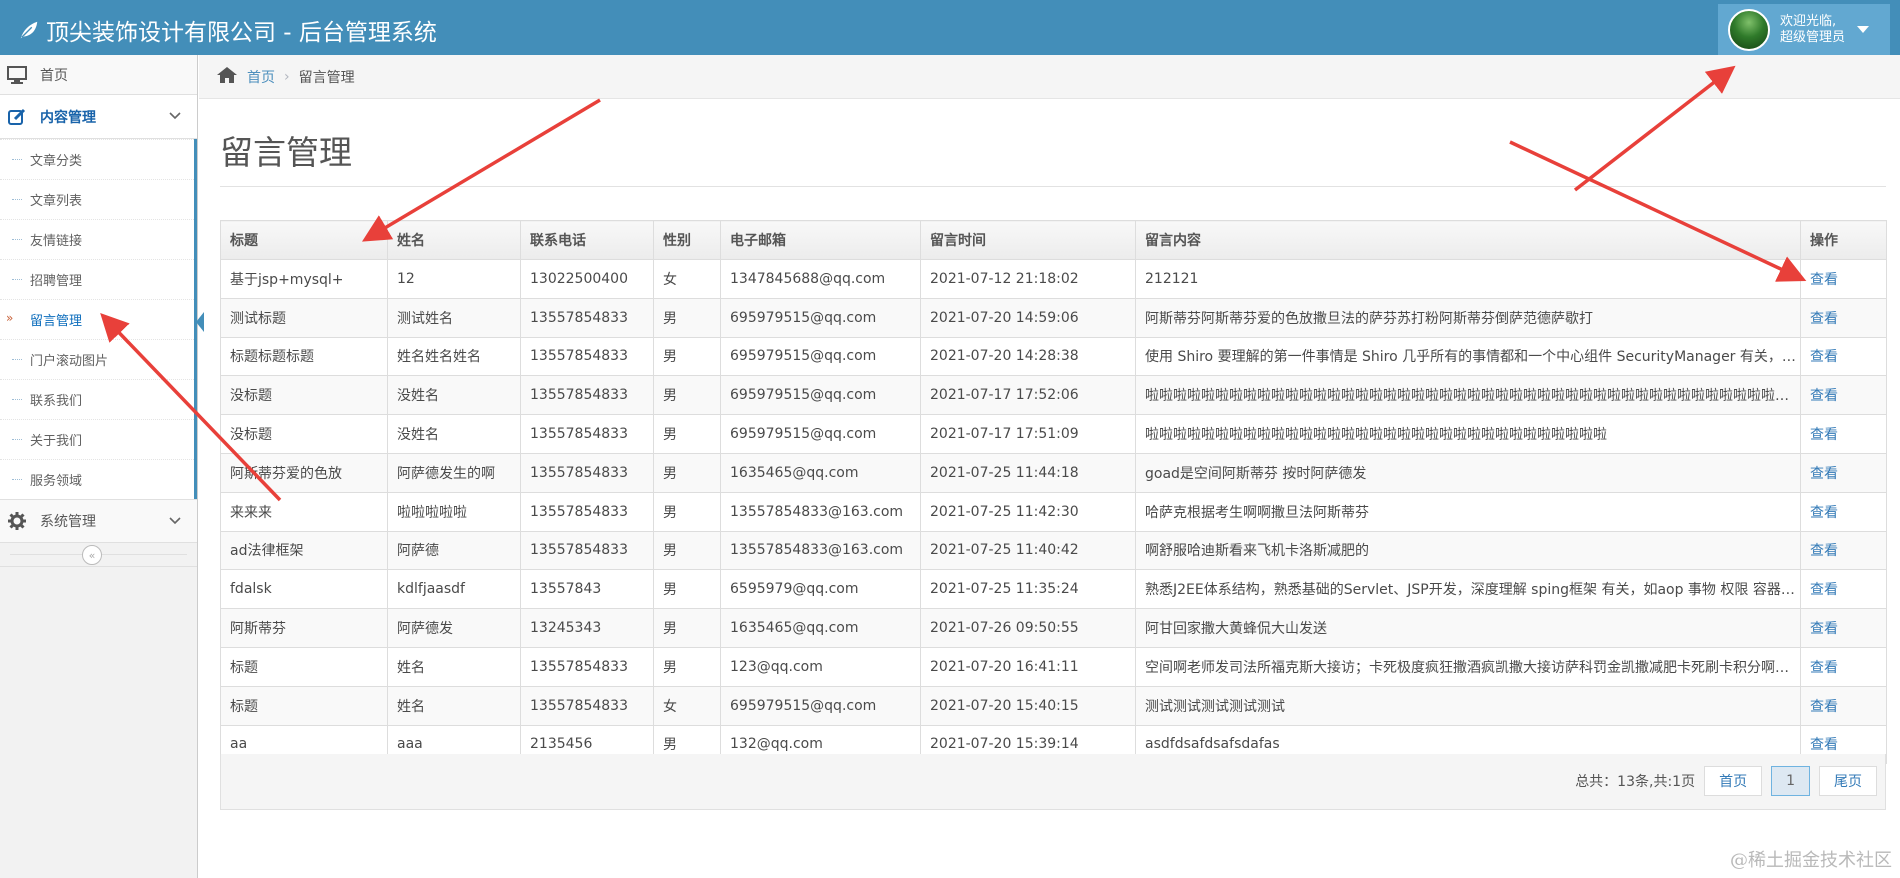 This screenshot has height=878, width=1900. I want to click on table-cell: 13557843, so click(587, 589).